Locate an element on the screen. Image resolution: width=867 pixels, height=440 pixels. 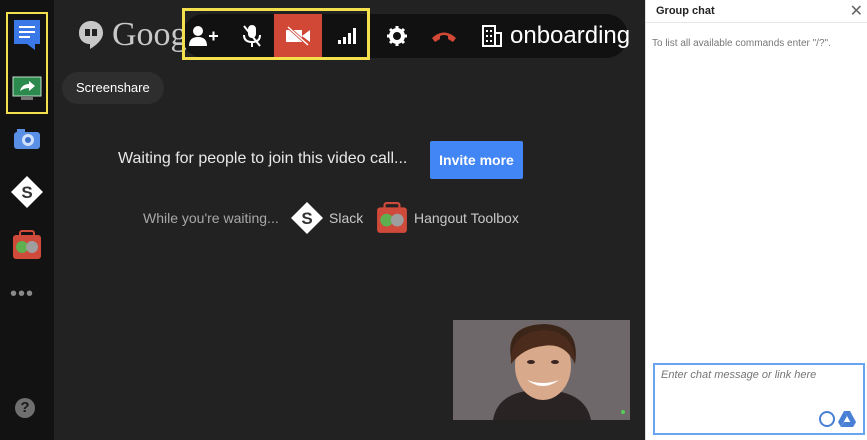
slack-app-button: S is located at coordinates (27, 192).